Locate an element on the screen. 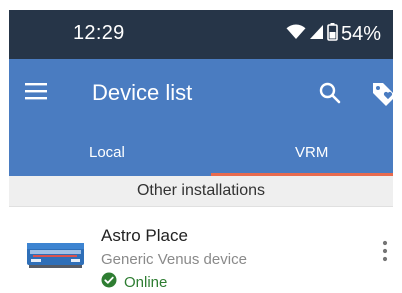 The height and width of the screenshot is (293, 402). tab-local: Local is located at coordinates (109, 152).